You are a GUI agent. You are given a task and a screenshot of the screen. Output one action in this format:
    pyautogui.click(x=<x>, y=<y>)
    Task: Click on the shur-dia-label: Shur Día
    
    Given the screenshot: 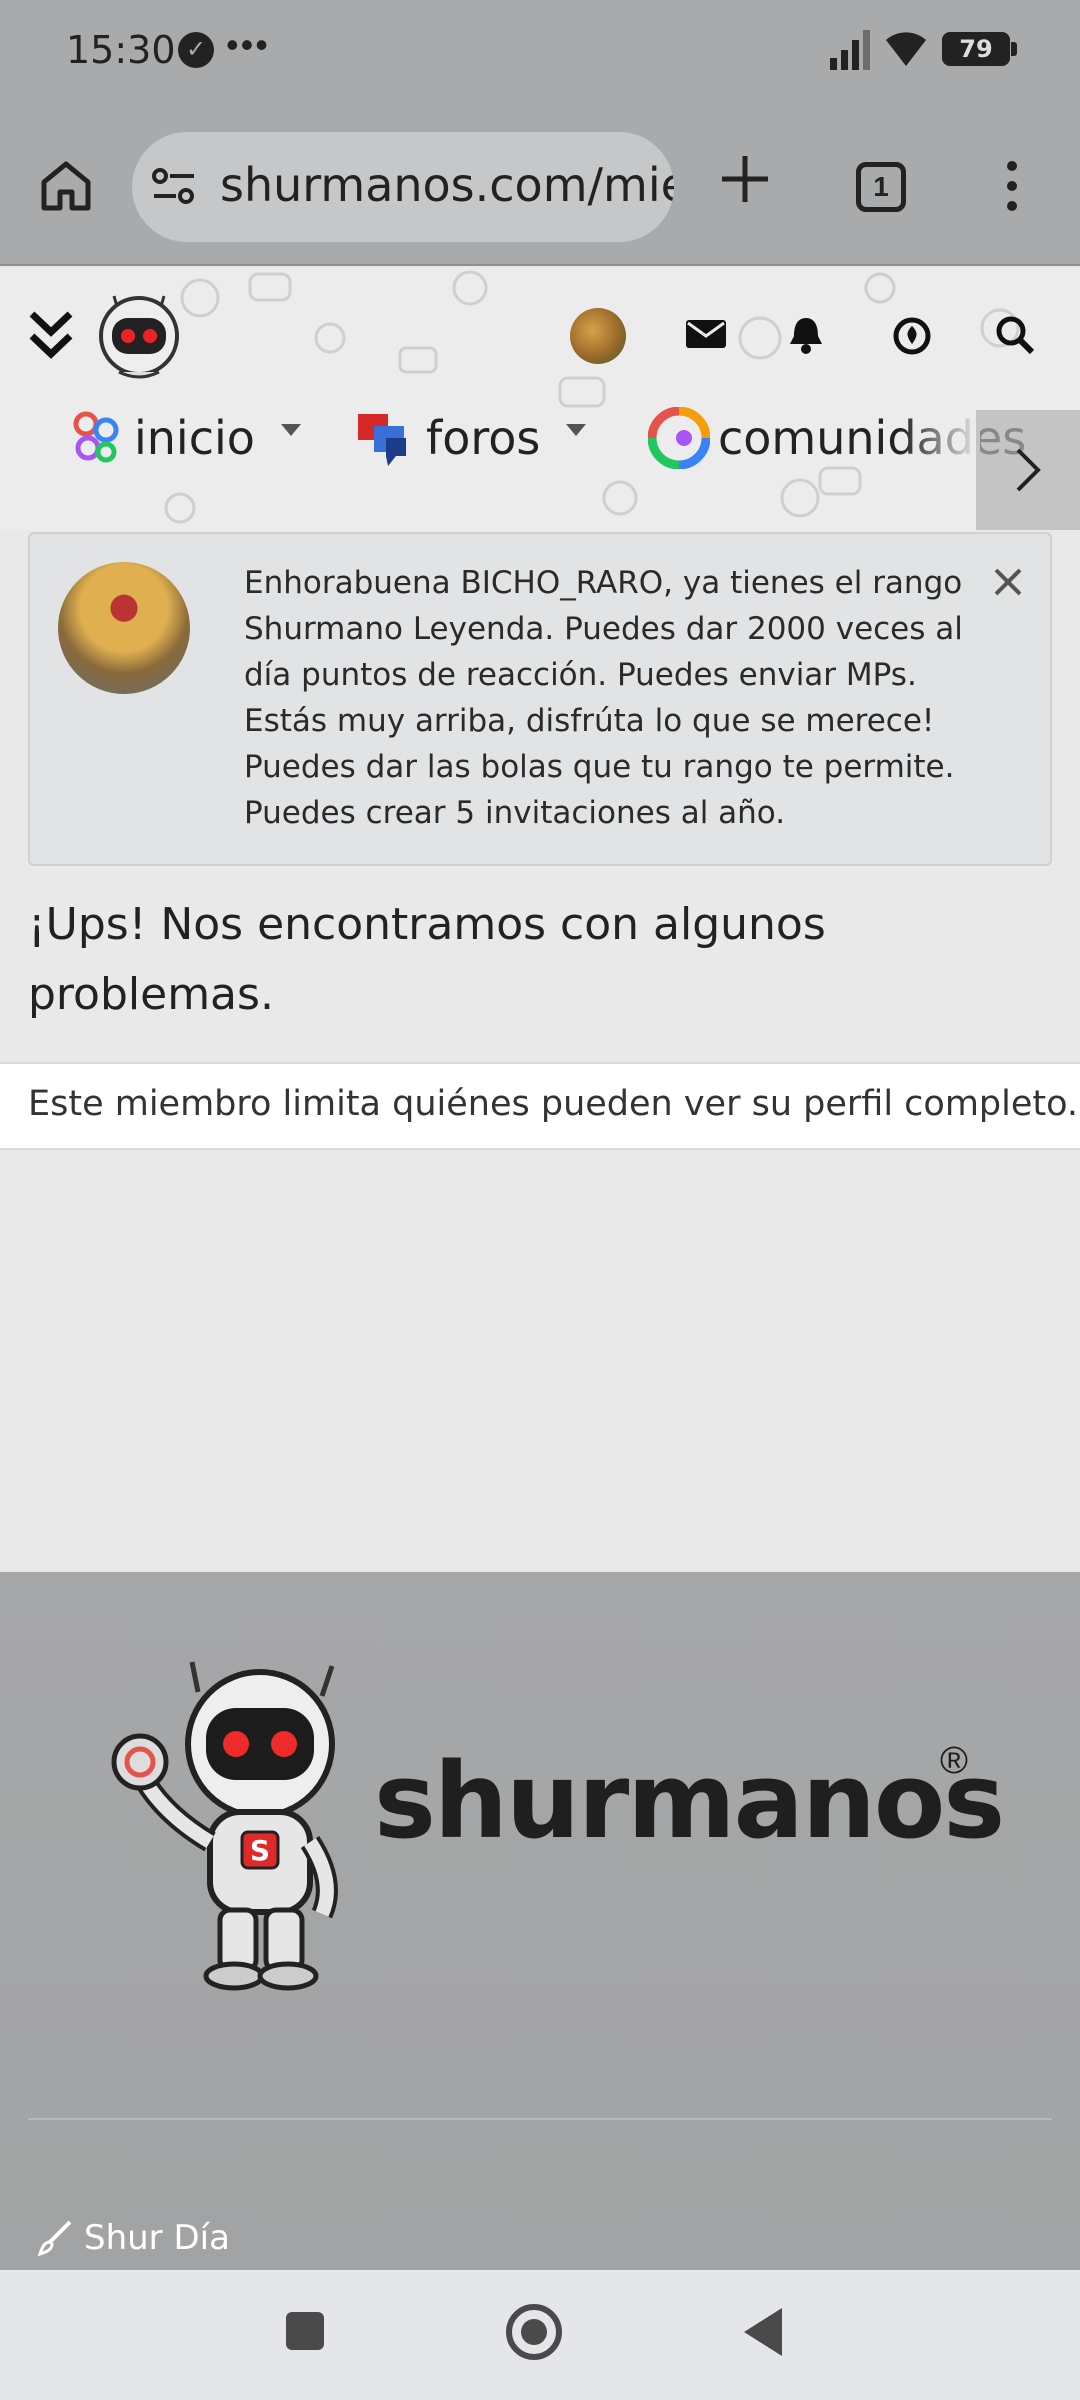 What is the action you would take?
    pyautogui.click(x=157, y=2238)
    